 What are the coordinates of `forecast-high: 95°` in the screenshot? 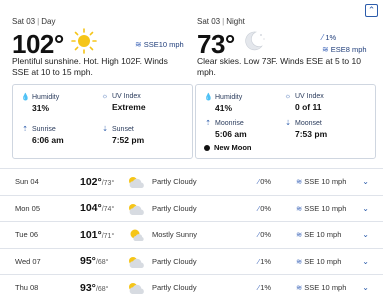 It's located at (88, 261).